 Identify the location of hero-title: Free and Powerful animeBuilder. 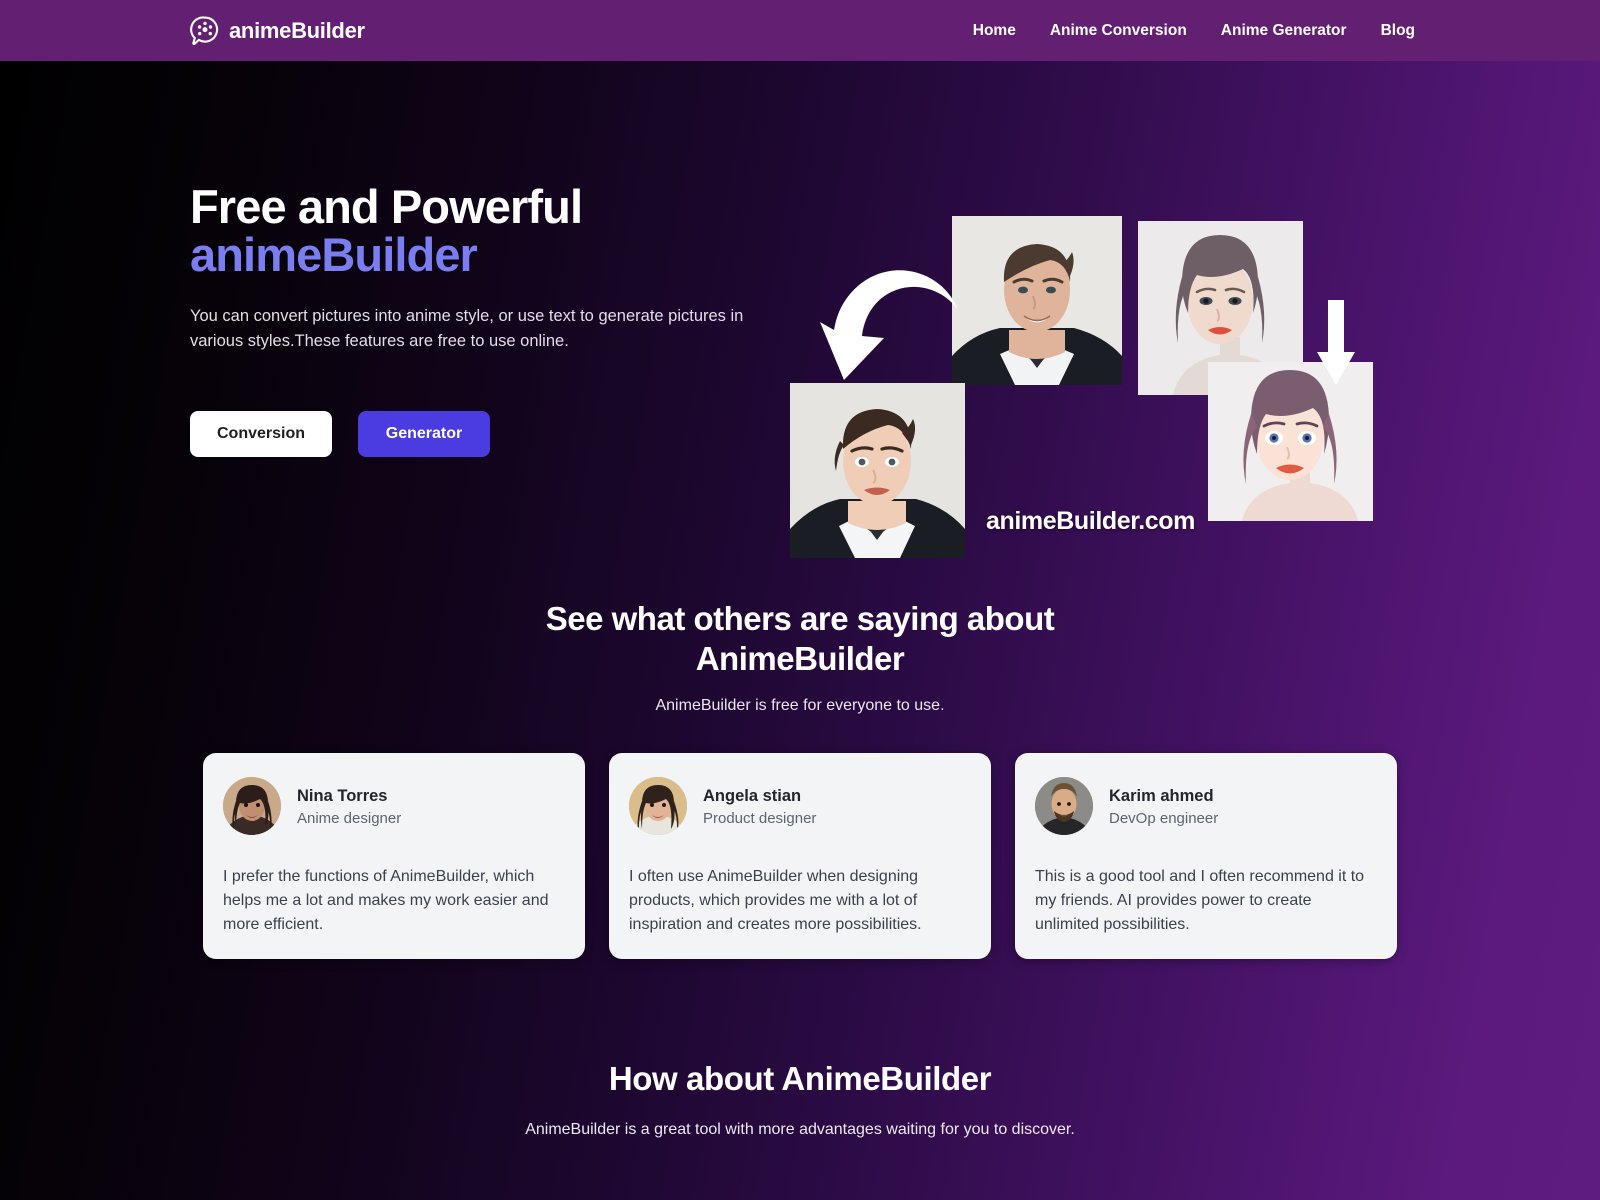
(490, 231).